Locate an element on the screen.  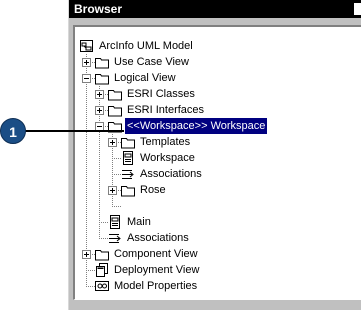
tree-node-associations: Associations is located at coordinates (207, 238).